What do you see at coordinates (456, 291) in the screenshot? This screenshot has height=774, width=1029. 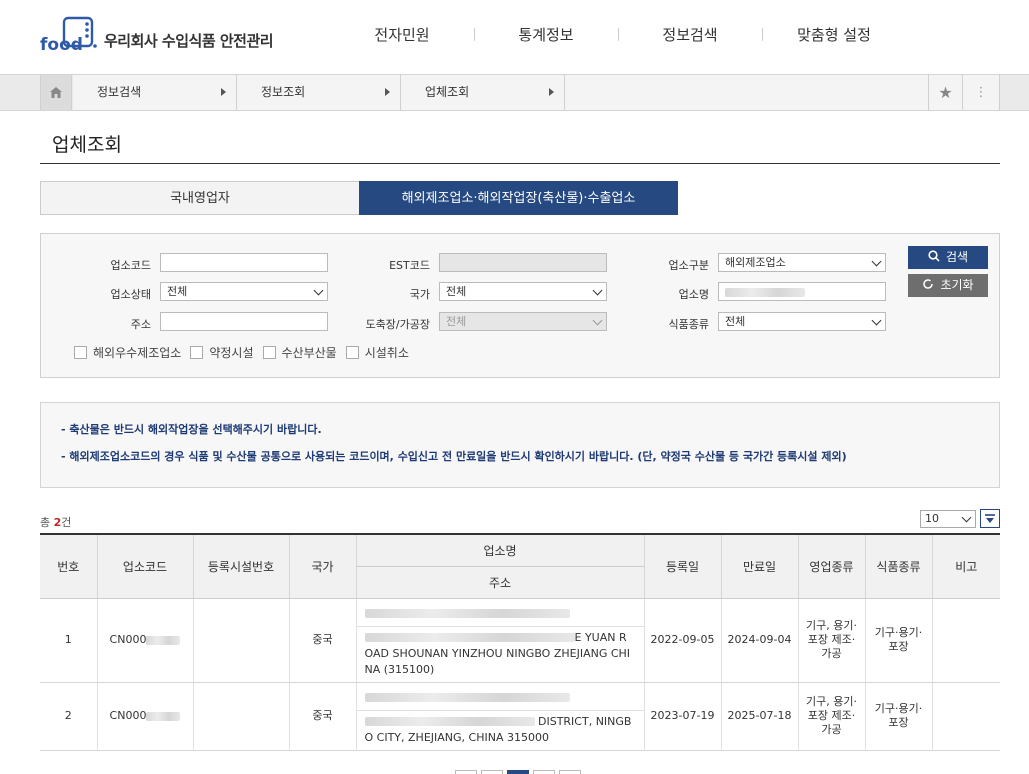 I see `country-value: 전체` at bounding box center [456, 291].